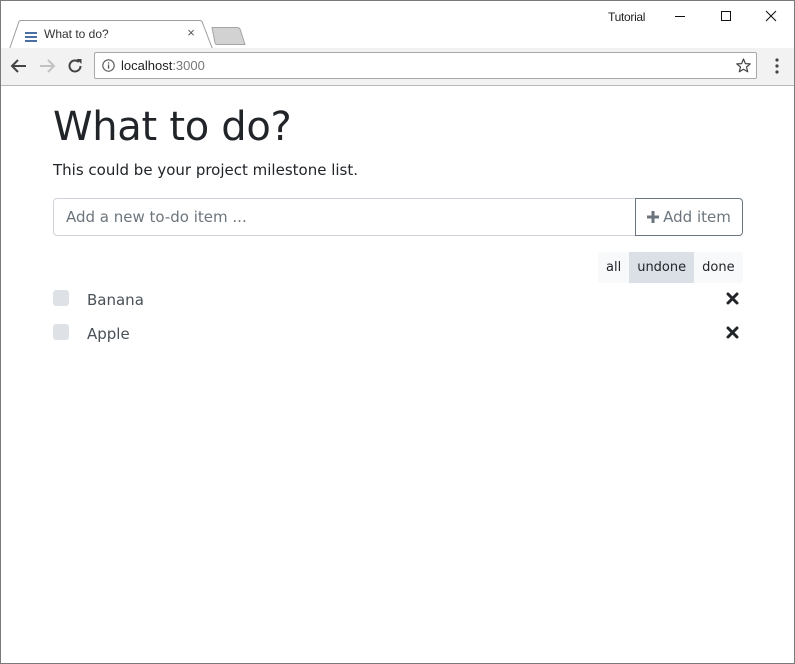 Image resolution: width=795 pixels, height=664 pixels. Describe the element at coordinates (76, 34) in the screenshot. I see `tab-title: What to do?` at that location.